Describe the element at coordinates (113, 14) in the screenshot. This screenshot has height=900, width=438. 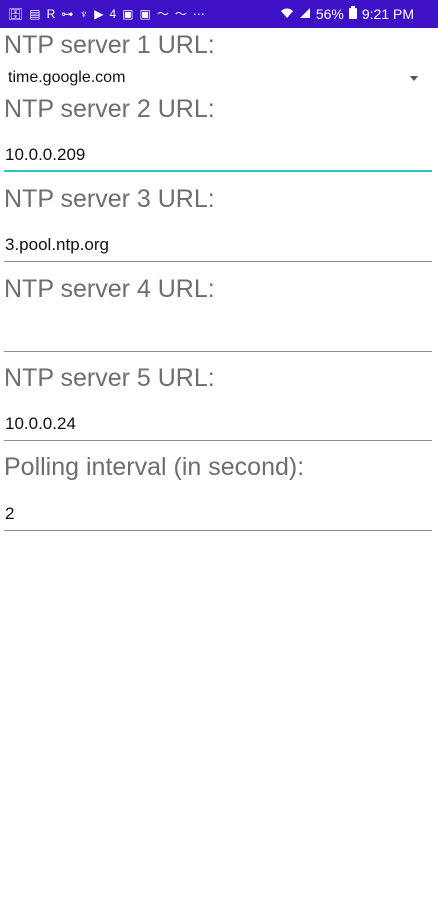
I see `notification-icon: 4` at that location.